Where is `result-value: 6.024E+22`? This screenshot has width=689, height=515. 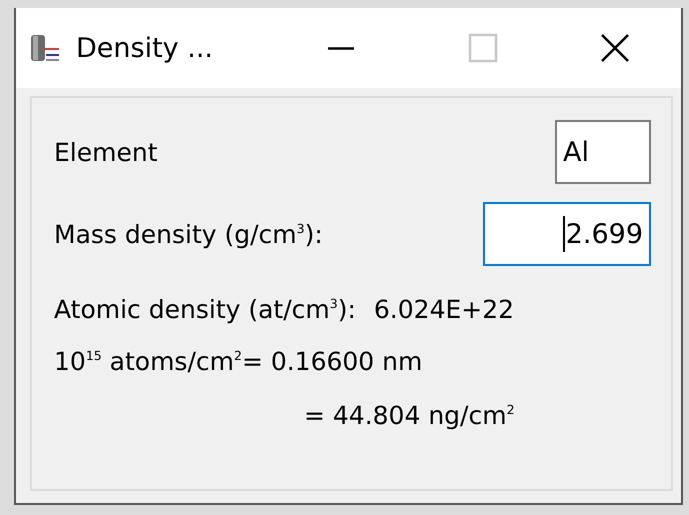
result-value: 6.024E+22 is located at coordinates (444, 309).